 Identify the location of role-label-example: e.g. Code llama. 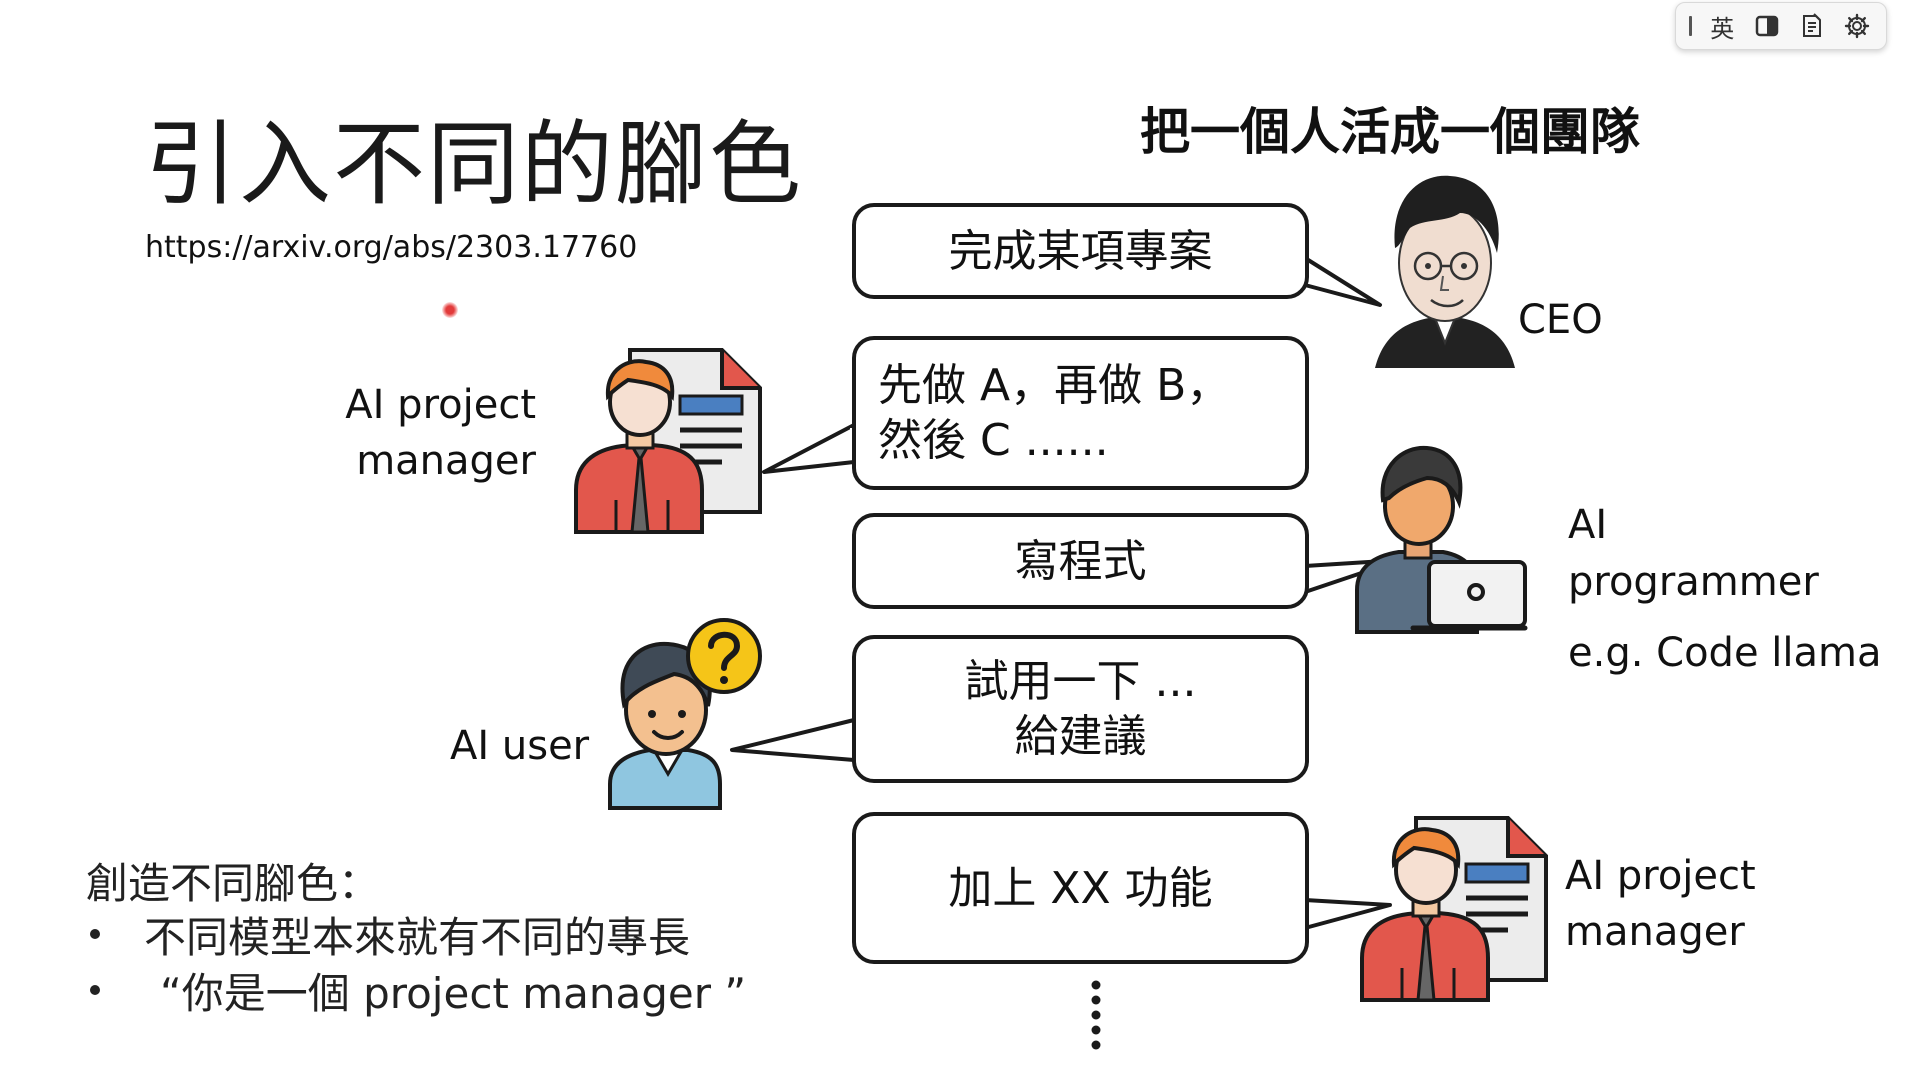
(1725, 652).